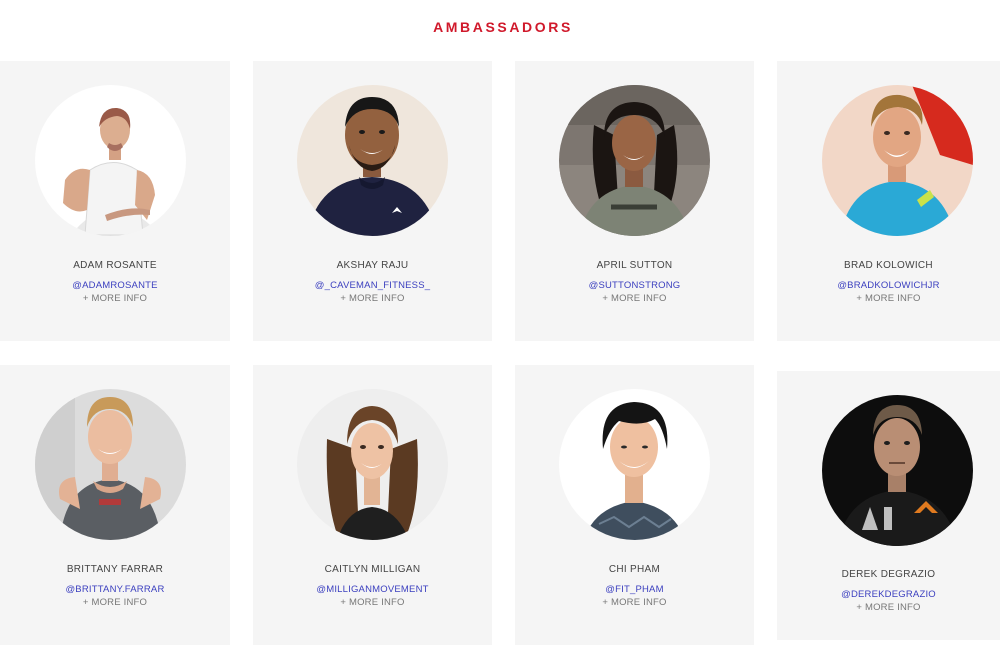  Describe the element at coordinates (115, 569) in the screenshot. I see `ambassador-name: BRITTANY FARRAR` at that location.